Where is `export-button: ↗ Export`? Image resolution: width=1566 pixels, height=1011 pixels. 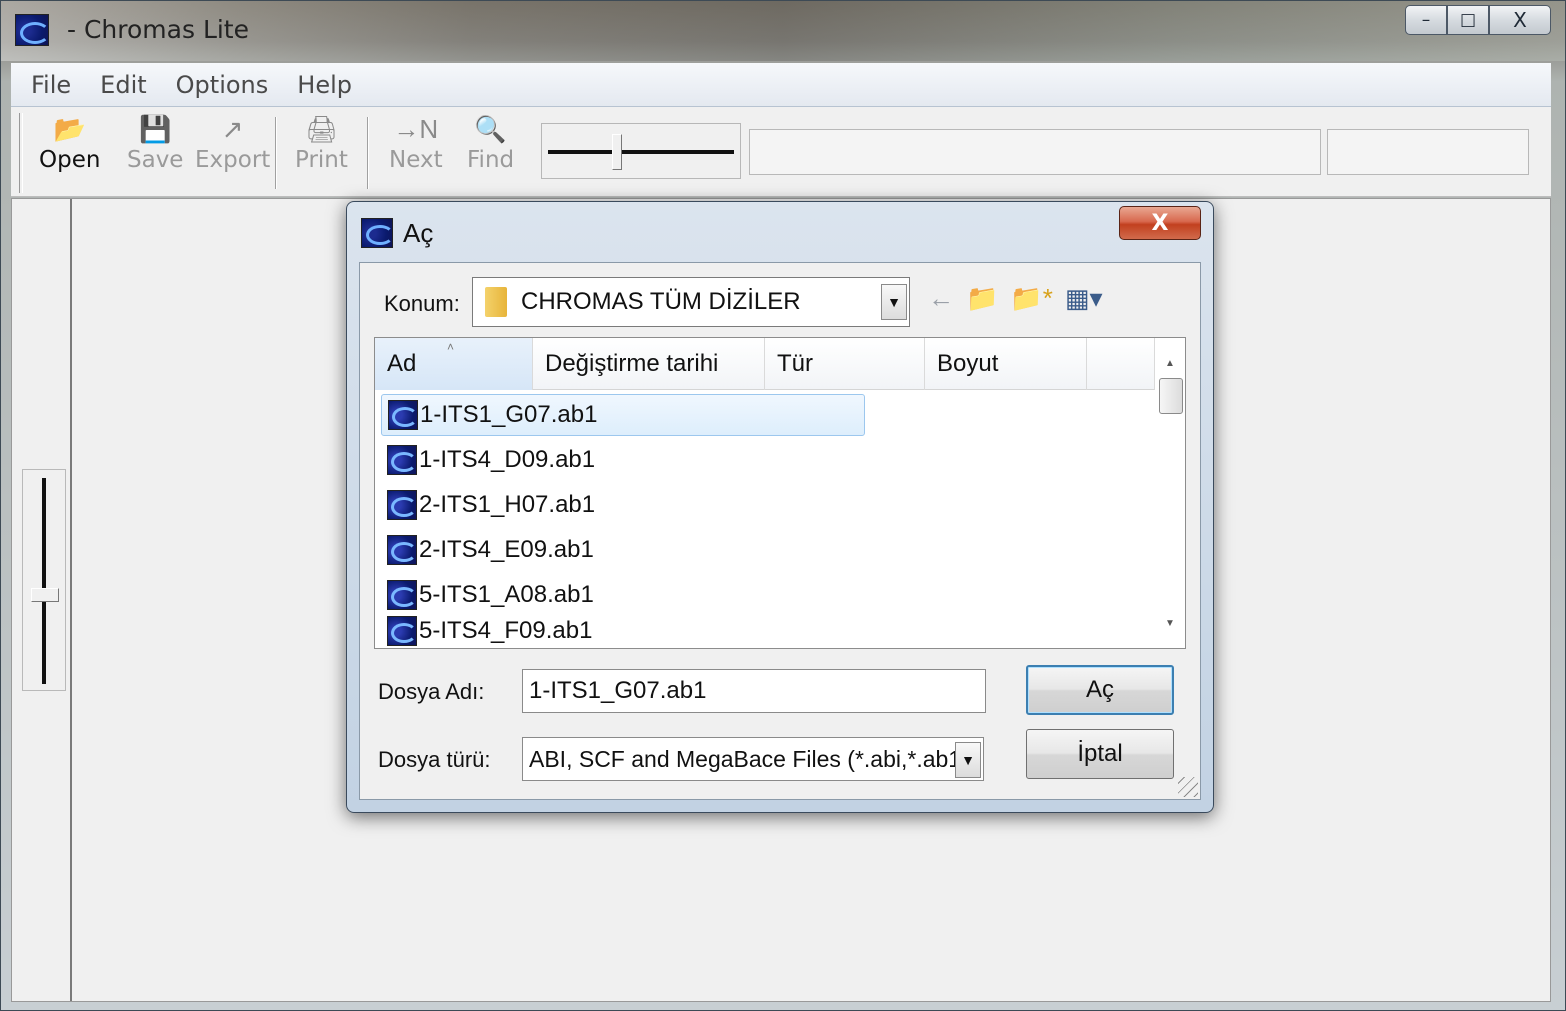
export-button: ↗ Export is located at coordinates (232, 142).